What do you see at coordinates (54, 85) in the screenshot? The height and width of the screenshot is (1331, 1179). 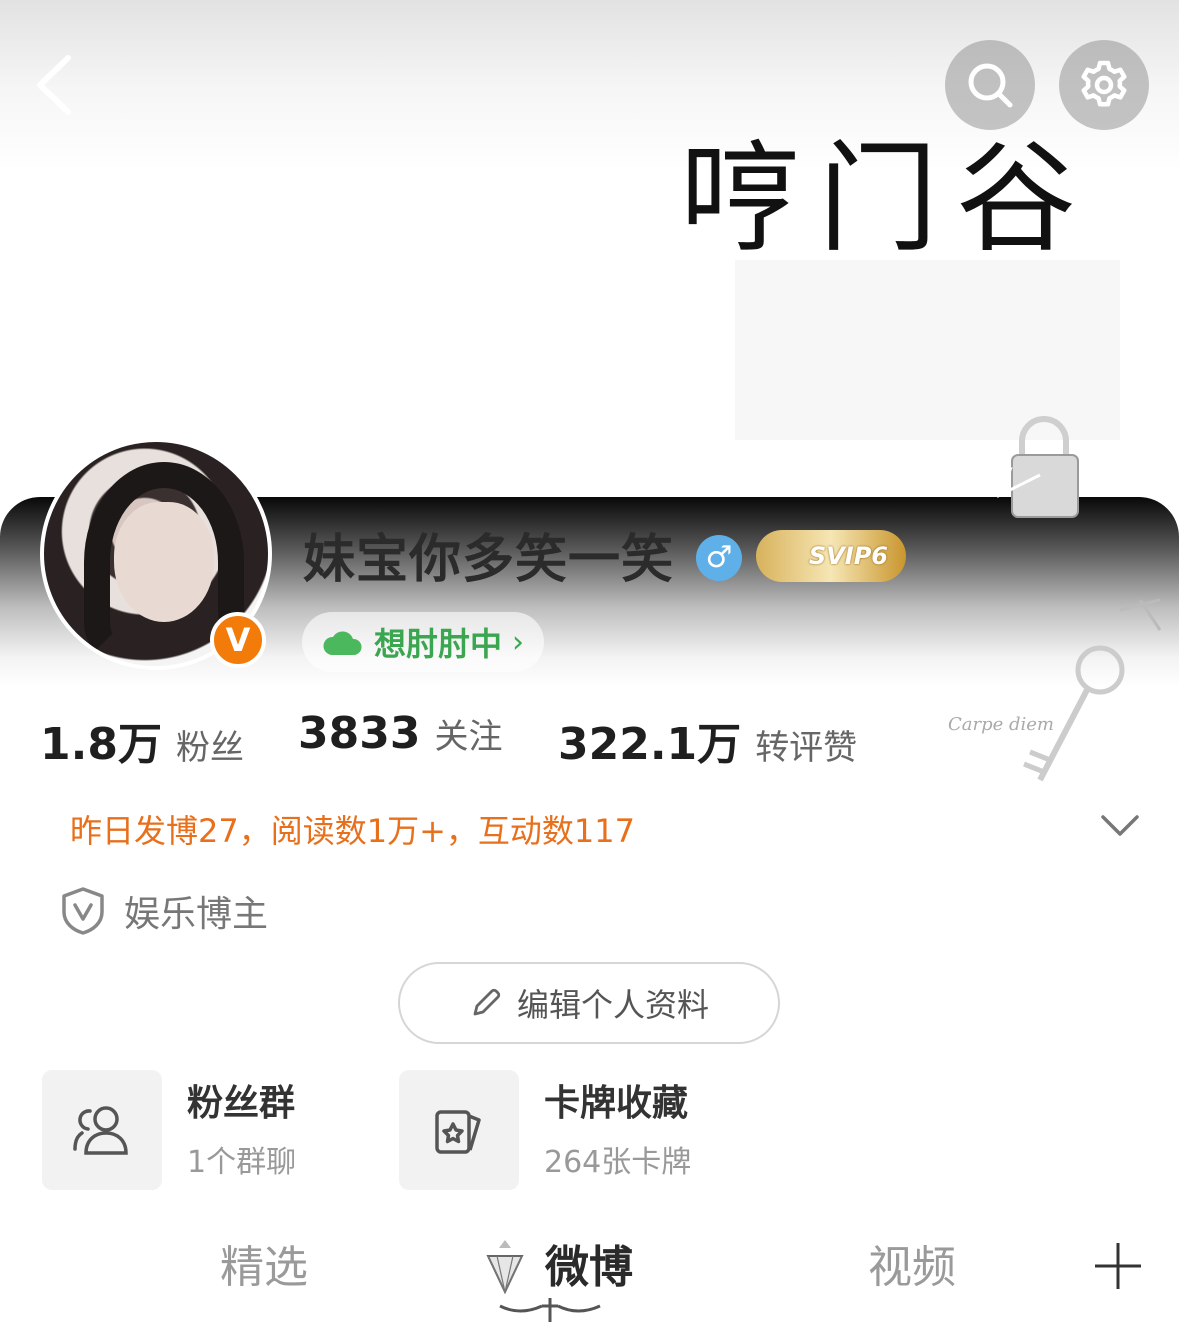 I see `chevron-left-icon` at bounding box center [54, 85].